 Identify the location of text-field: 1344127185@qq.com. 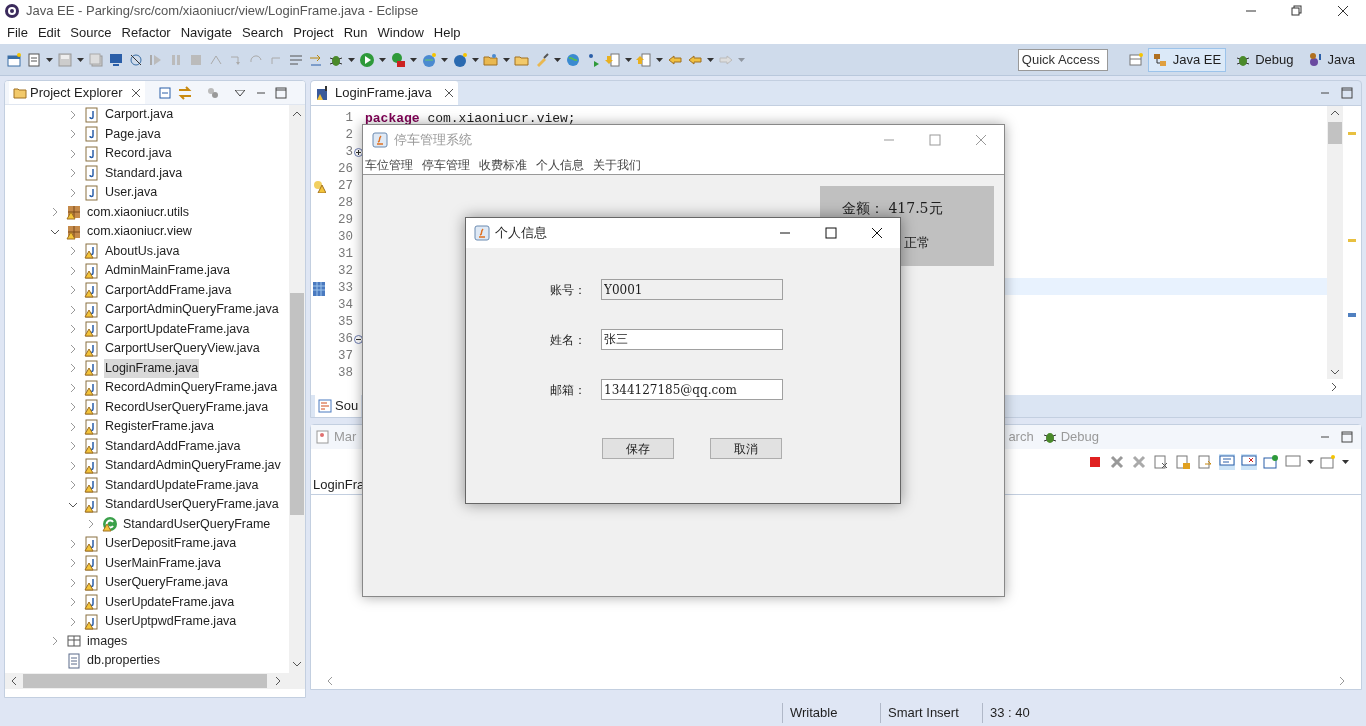
(692, 389).